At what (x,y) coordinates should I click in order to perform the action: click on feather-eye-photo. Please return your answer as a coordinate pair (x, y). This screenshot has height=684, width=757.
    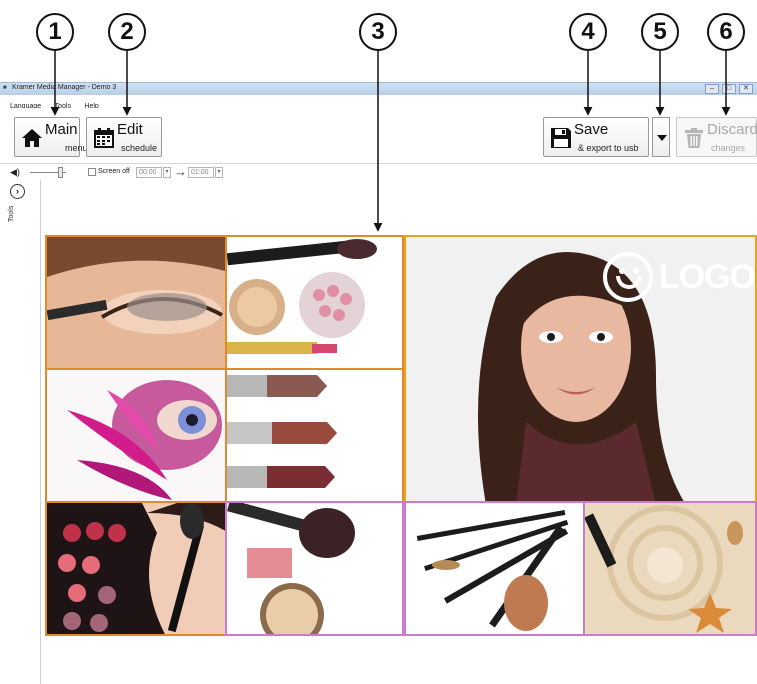
    Looking at the image, I should click on (136, 435).